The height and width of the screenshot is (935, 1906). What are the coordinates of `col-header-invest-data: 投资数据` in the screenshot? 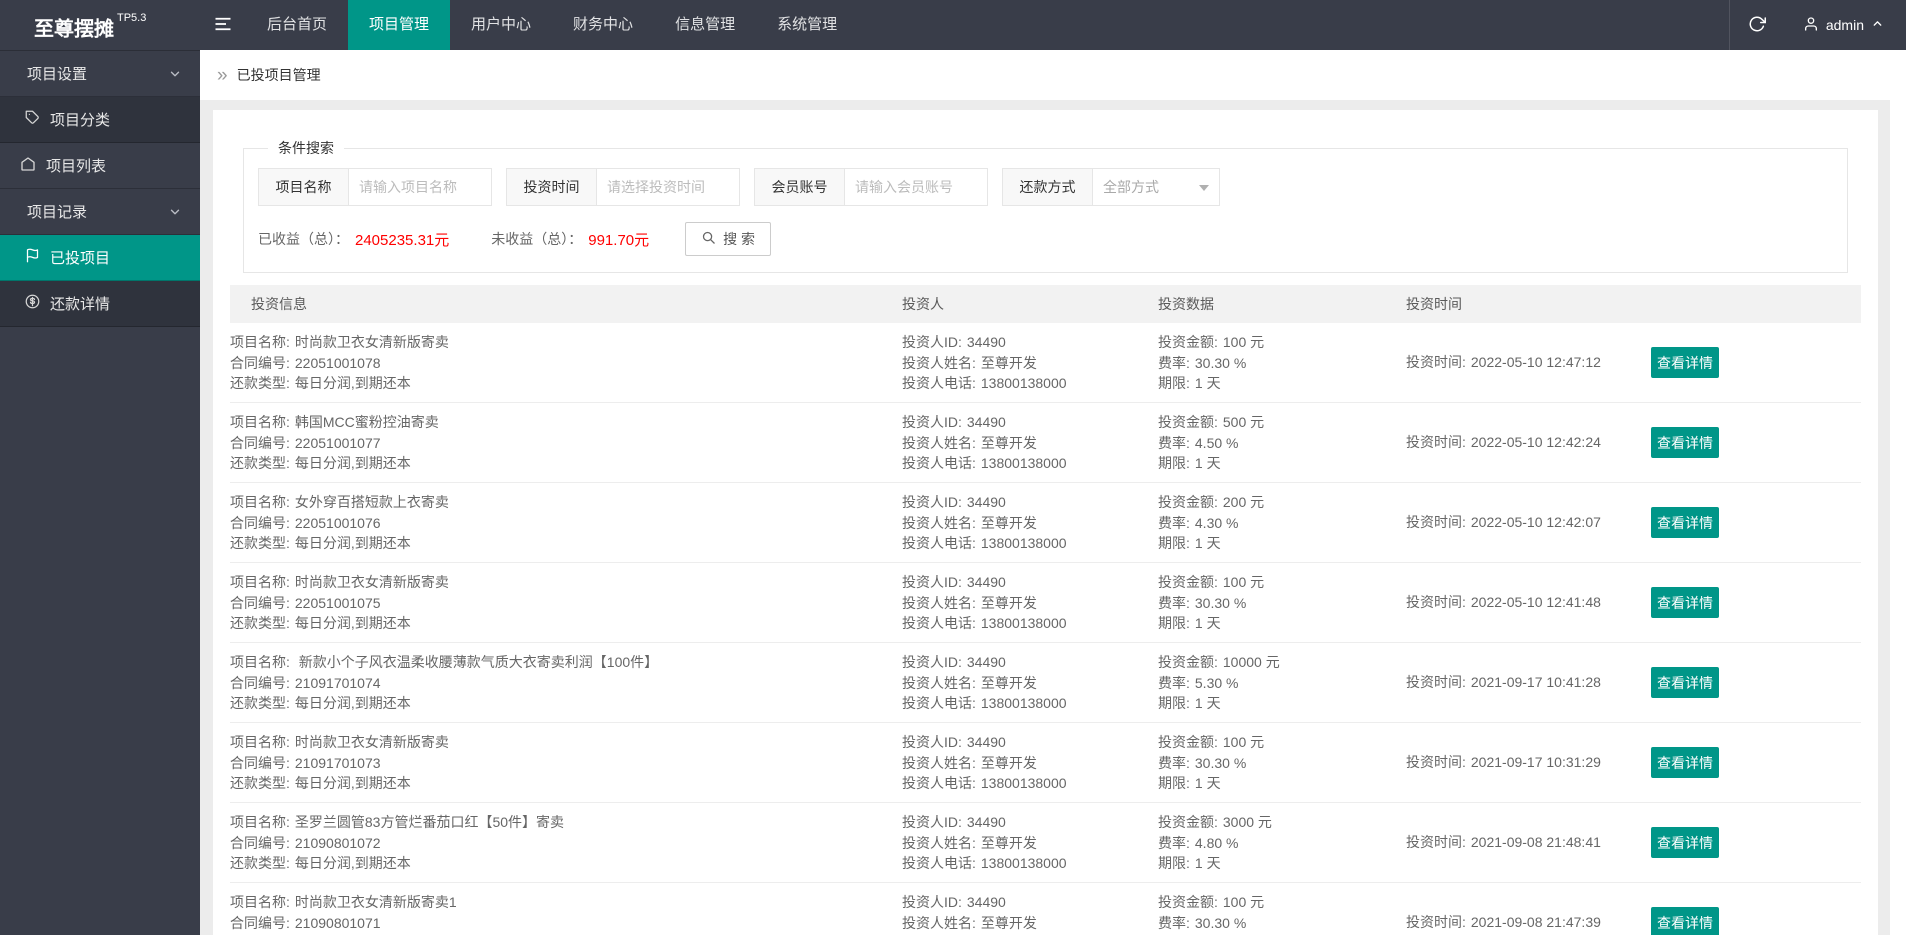 It's located at (1186, 304).